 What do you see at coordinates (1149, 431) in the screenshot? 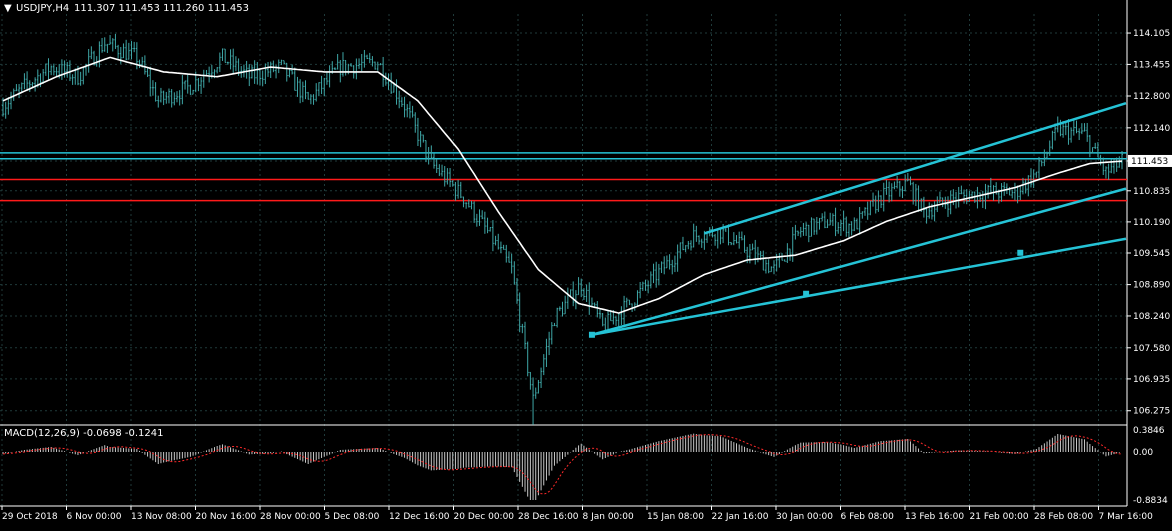
I see `macd-axis-label: 0.3846` at bounding box center [1149, 431].